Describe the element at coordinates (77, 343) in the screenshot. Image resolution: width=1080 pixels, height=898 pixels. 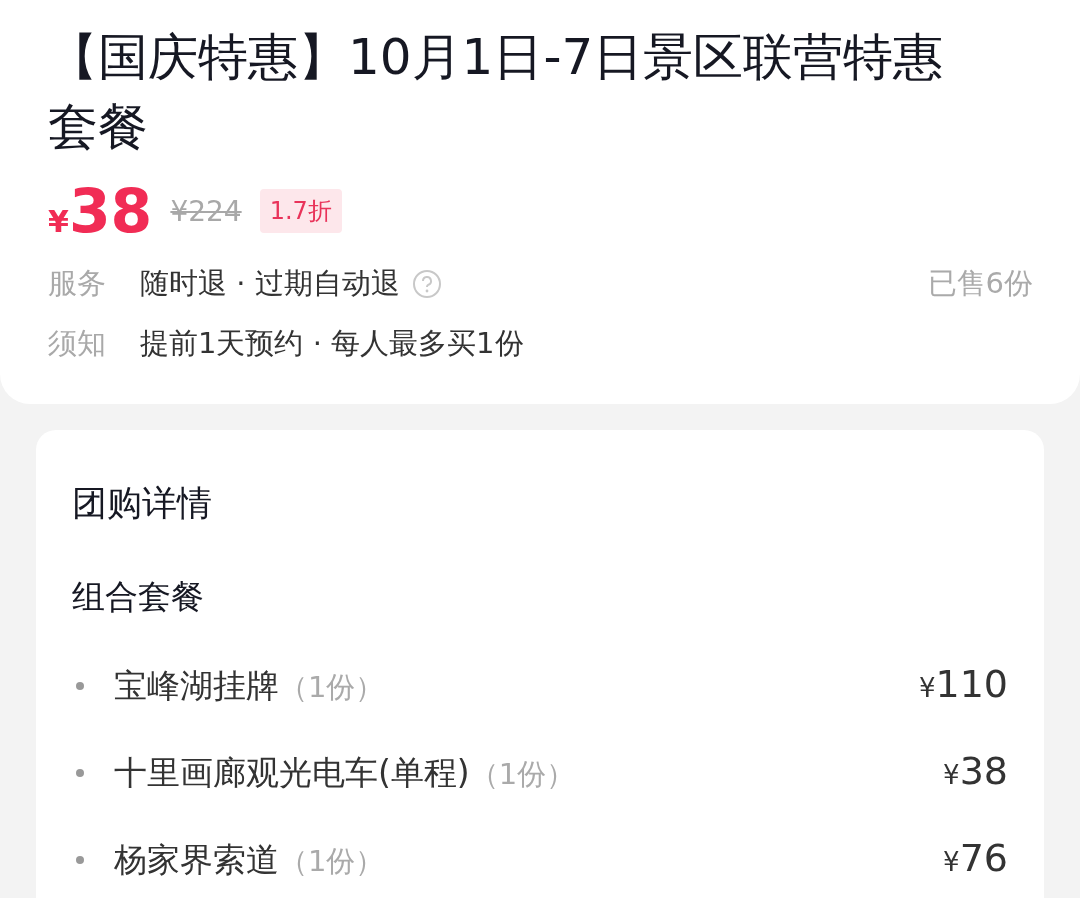
I see `info-label: 须知` at that location.